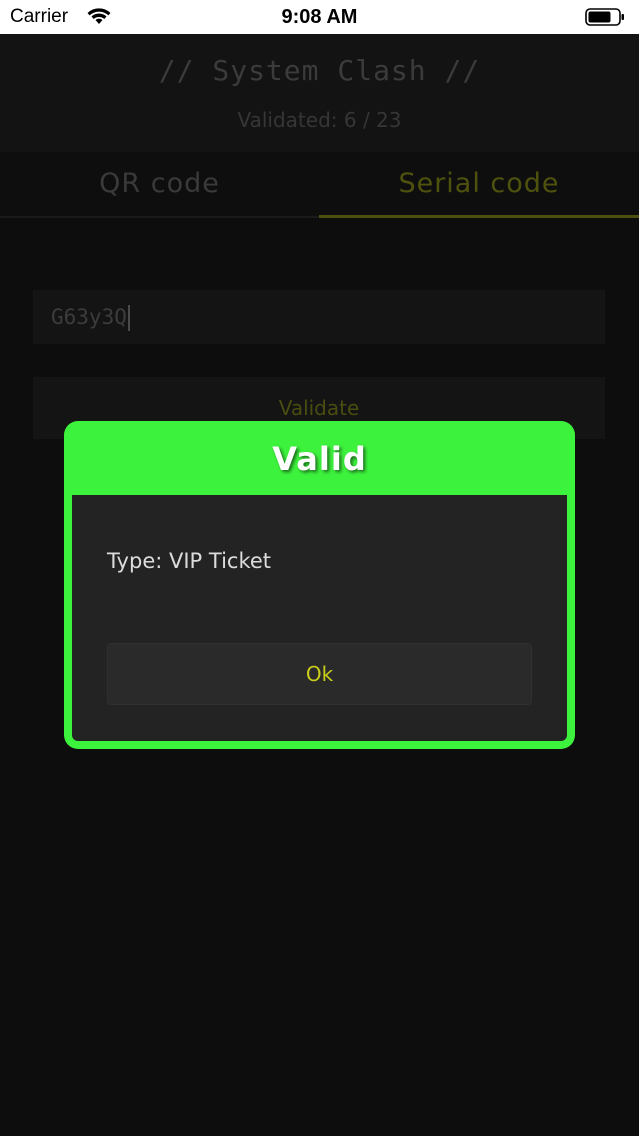 The height and width of the screenshot is (1136, 639). What do you see at coordinates (604, 17) in the screenshot?
I see `battery-icon` at bounding box center [604, 17].